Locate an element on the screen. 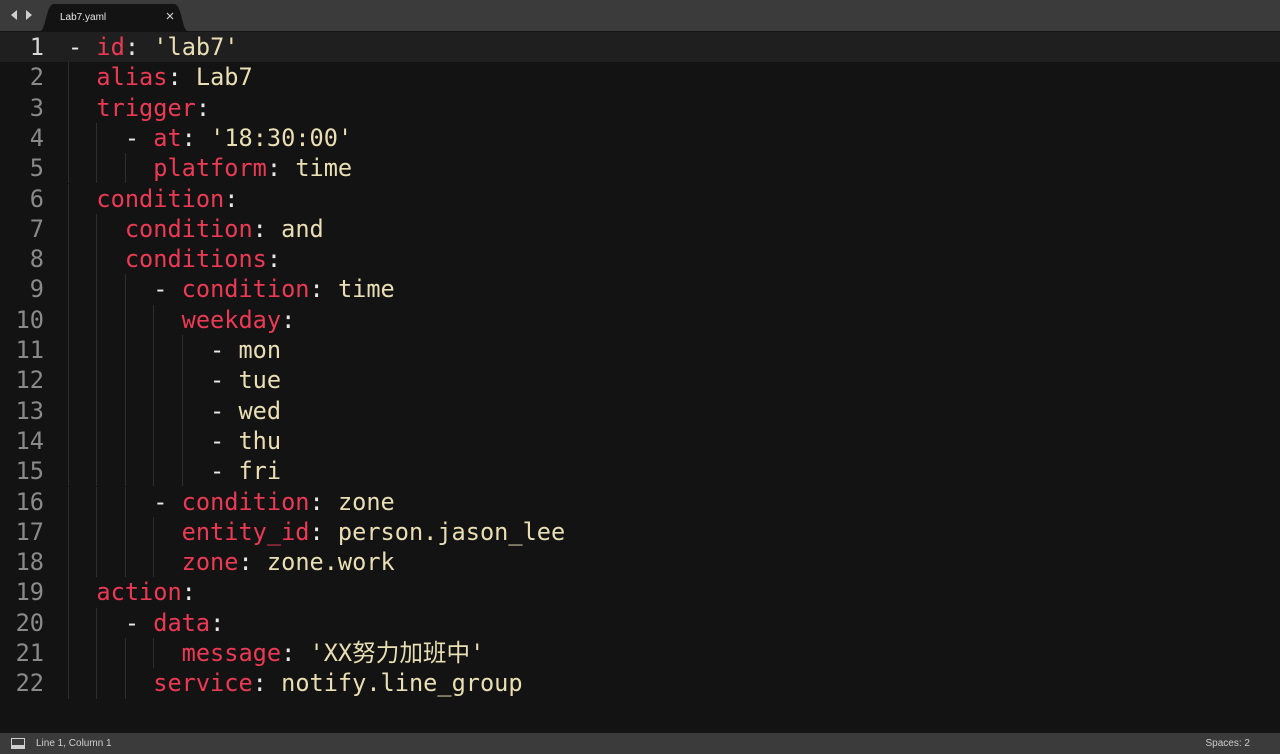 Image resolution: width=1280 pixels, height=754 pixels. code-line: 14 - thu is located at coordinates (640, 441).